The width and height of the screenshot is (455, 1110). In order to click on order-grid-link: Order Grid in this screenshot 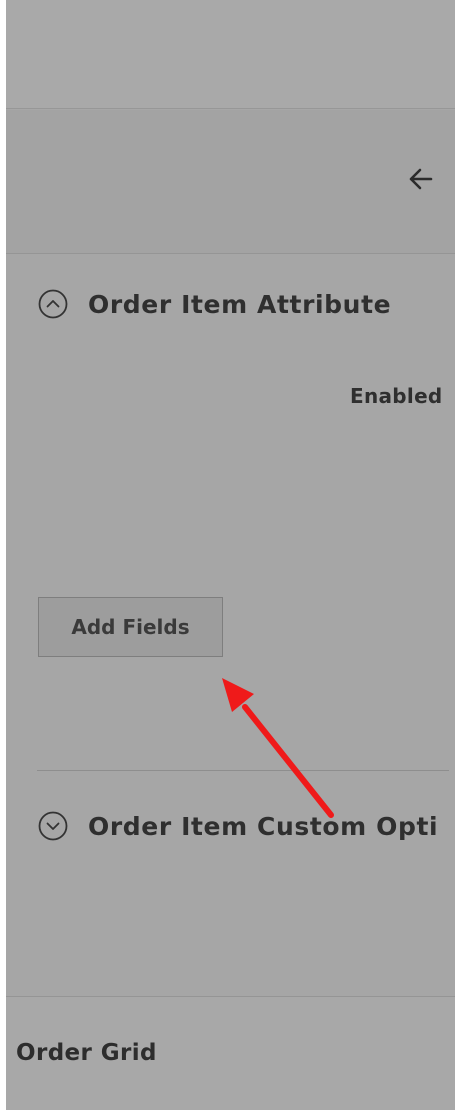, I will do `click(86, 1053)`.